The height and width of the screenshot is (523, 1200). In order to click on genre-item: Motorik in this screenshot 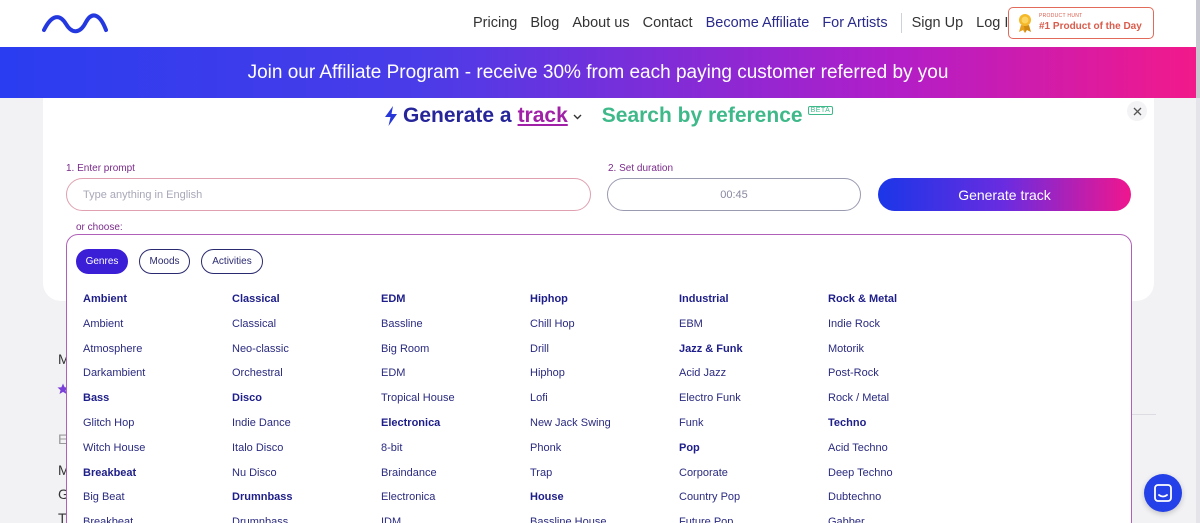, I will do `click(898, 353)`.